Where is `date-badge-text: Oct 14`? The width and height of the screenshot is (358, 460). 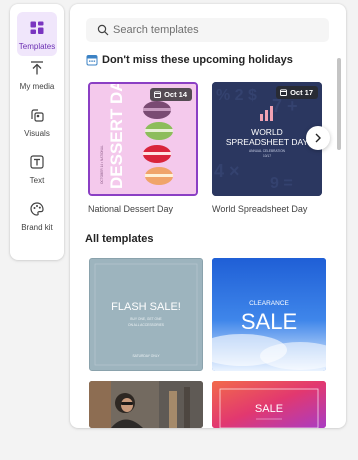
date-badge-text: Oct 14 is located at coordinates (175, 94).